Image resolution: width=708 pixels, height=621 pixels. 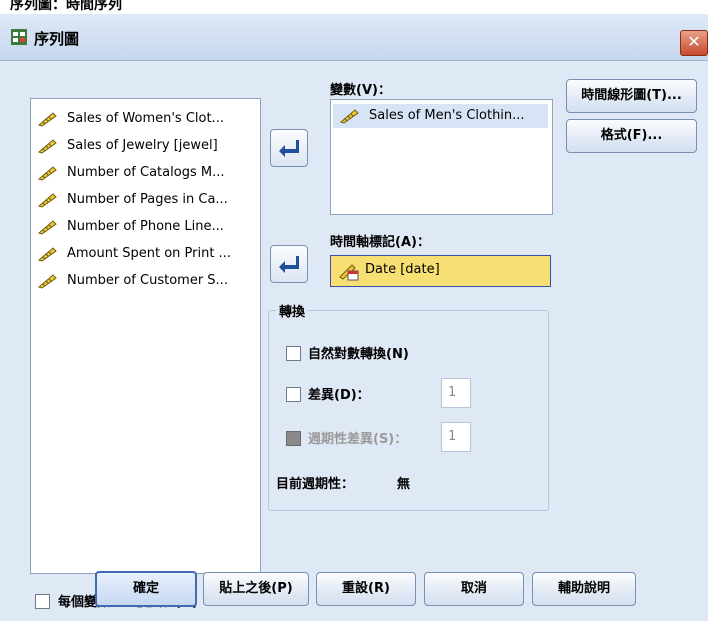 I want to click on periodicity-label: 目前週期性：, so click(x=315, y=484).